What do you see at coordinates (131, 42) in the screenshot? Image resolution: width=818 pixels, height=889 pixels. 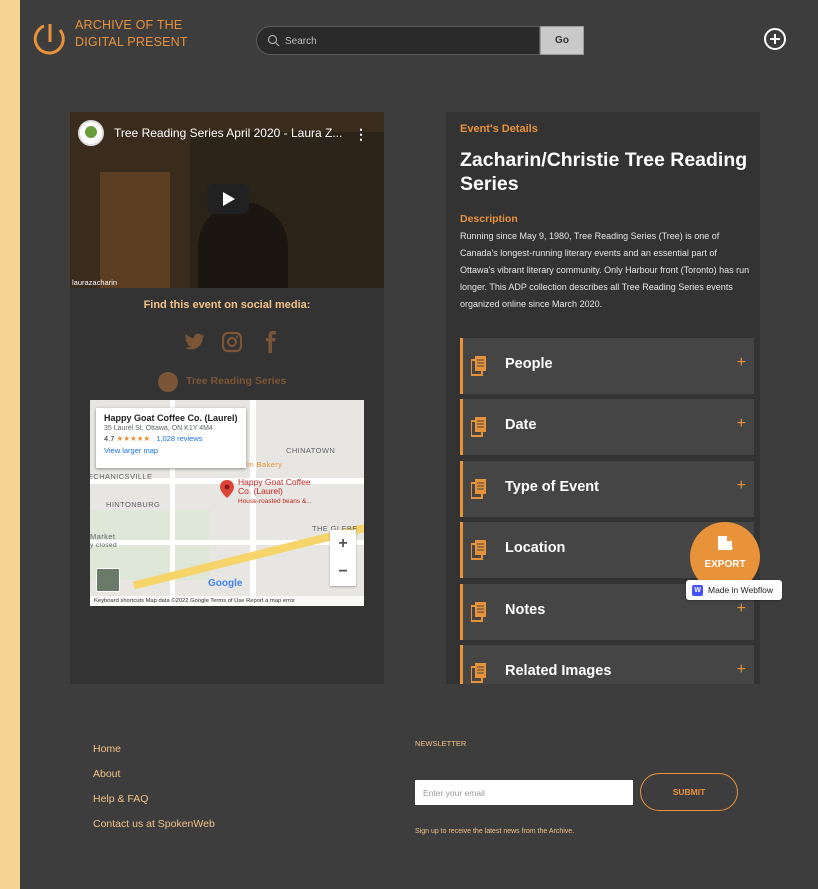 I see `logo-line-2: DIGITAL PRESENT` at bounding box center [131, 42].